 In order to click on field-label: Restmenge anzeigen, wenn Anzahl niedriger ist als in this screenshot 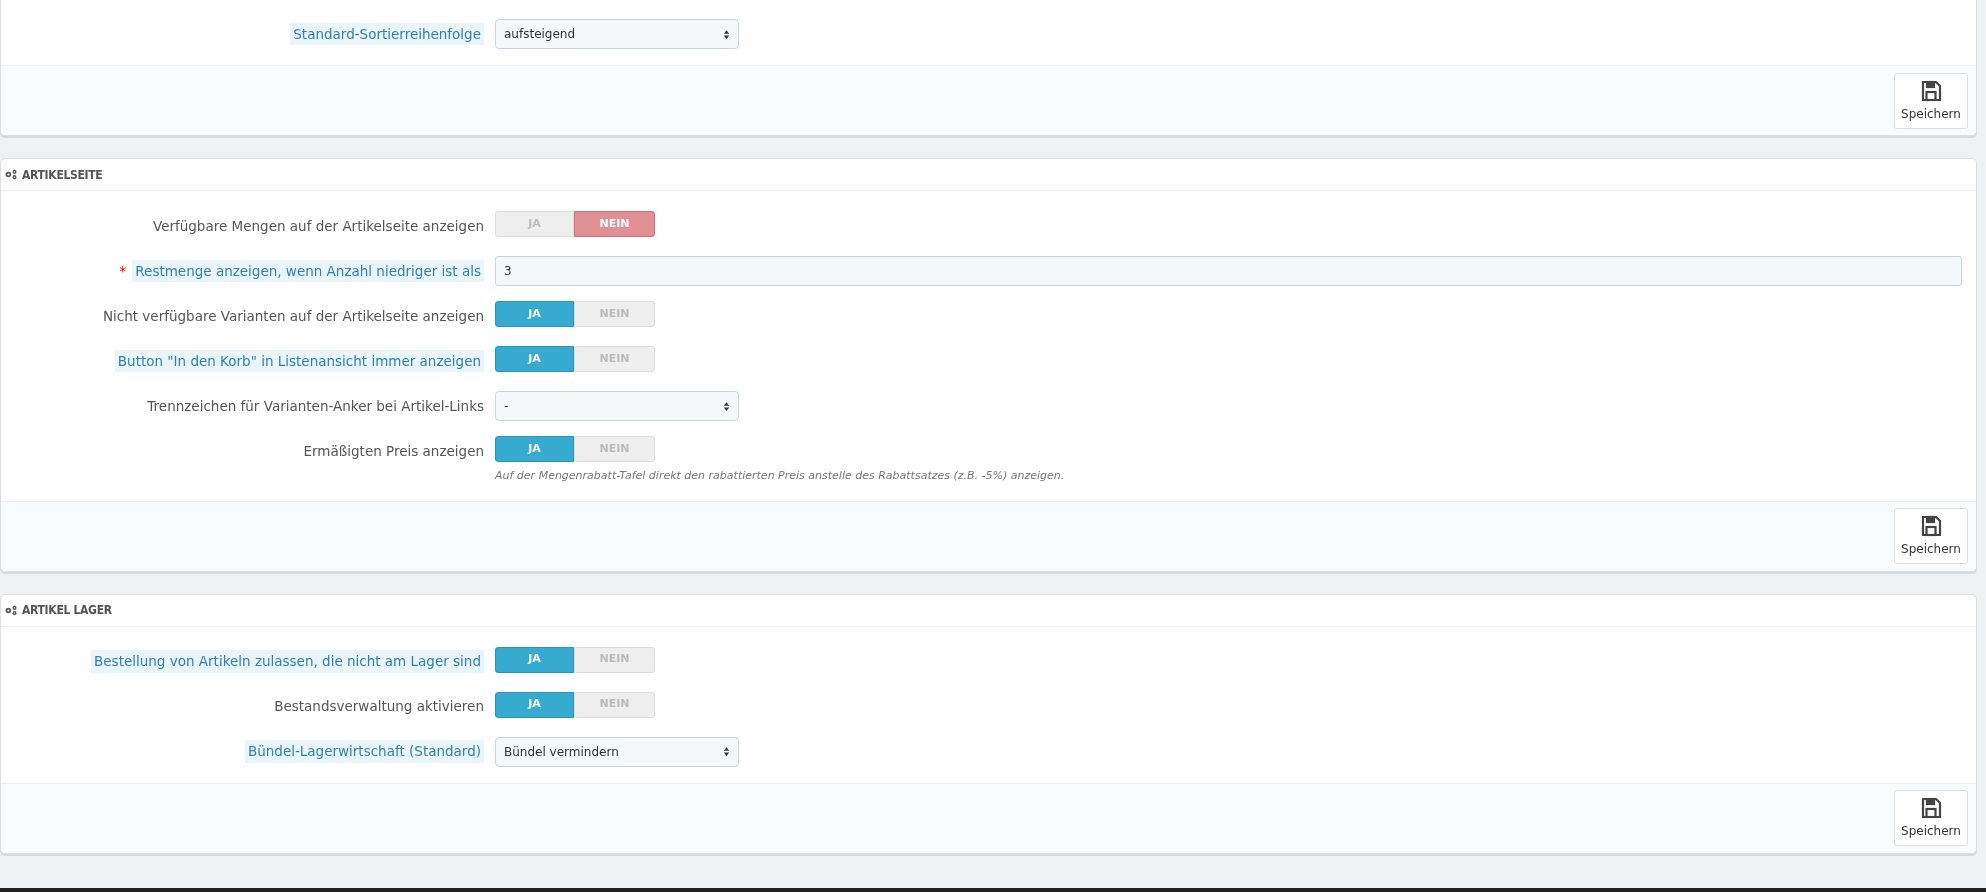, I will do `click(308, 271)`.